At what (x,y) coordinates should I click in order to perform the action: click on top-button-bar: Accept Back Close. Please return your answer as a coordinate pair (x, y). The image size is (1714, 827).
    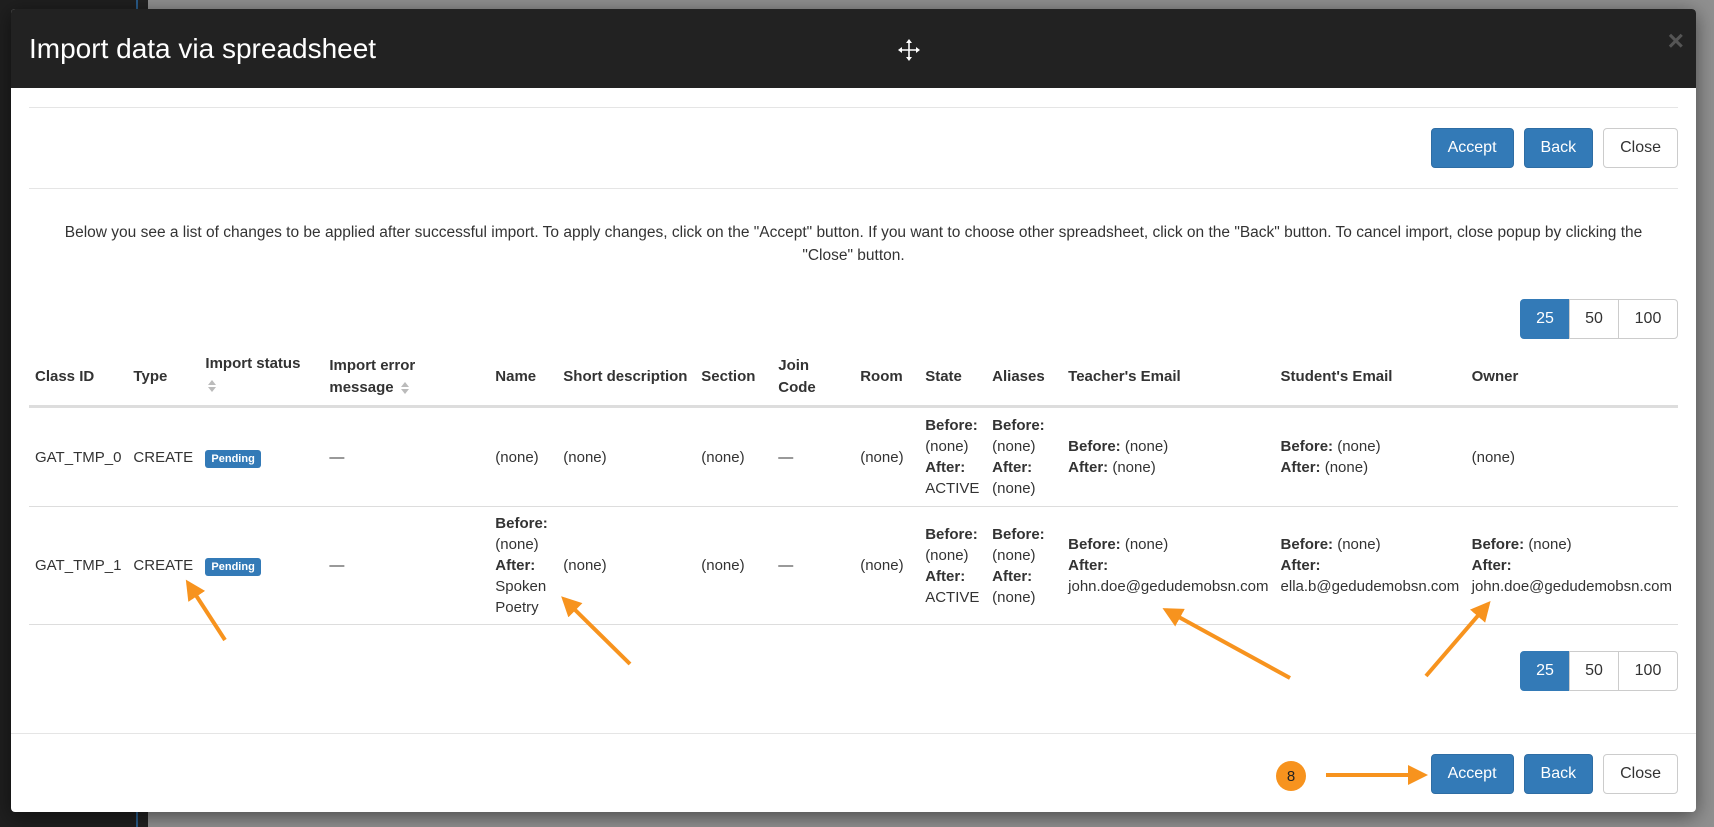
    Looking at the image, I should click on (853, 148).